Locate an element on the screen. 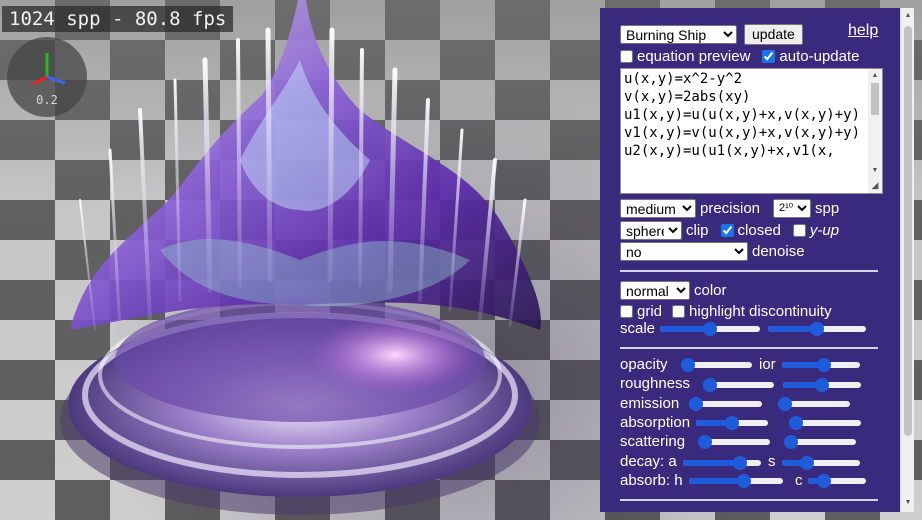 This screenshot has width=922, height=520. y-up-checkbox is located at coordinates (799, 230).